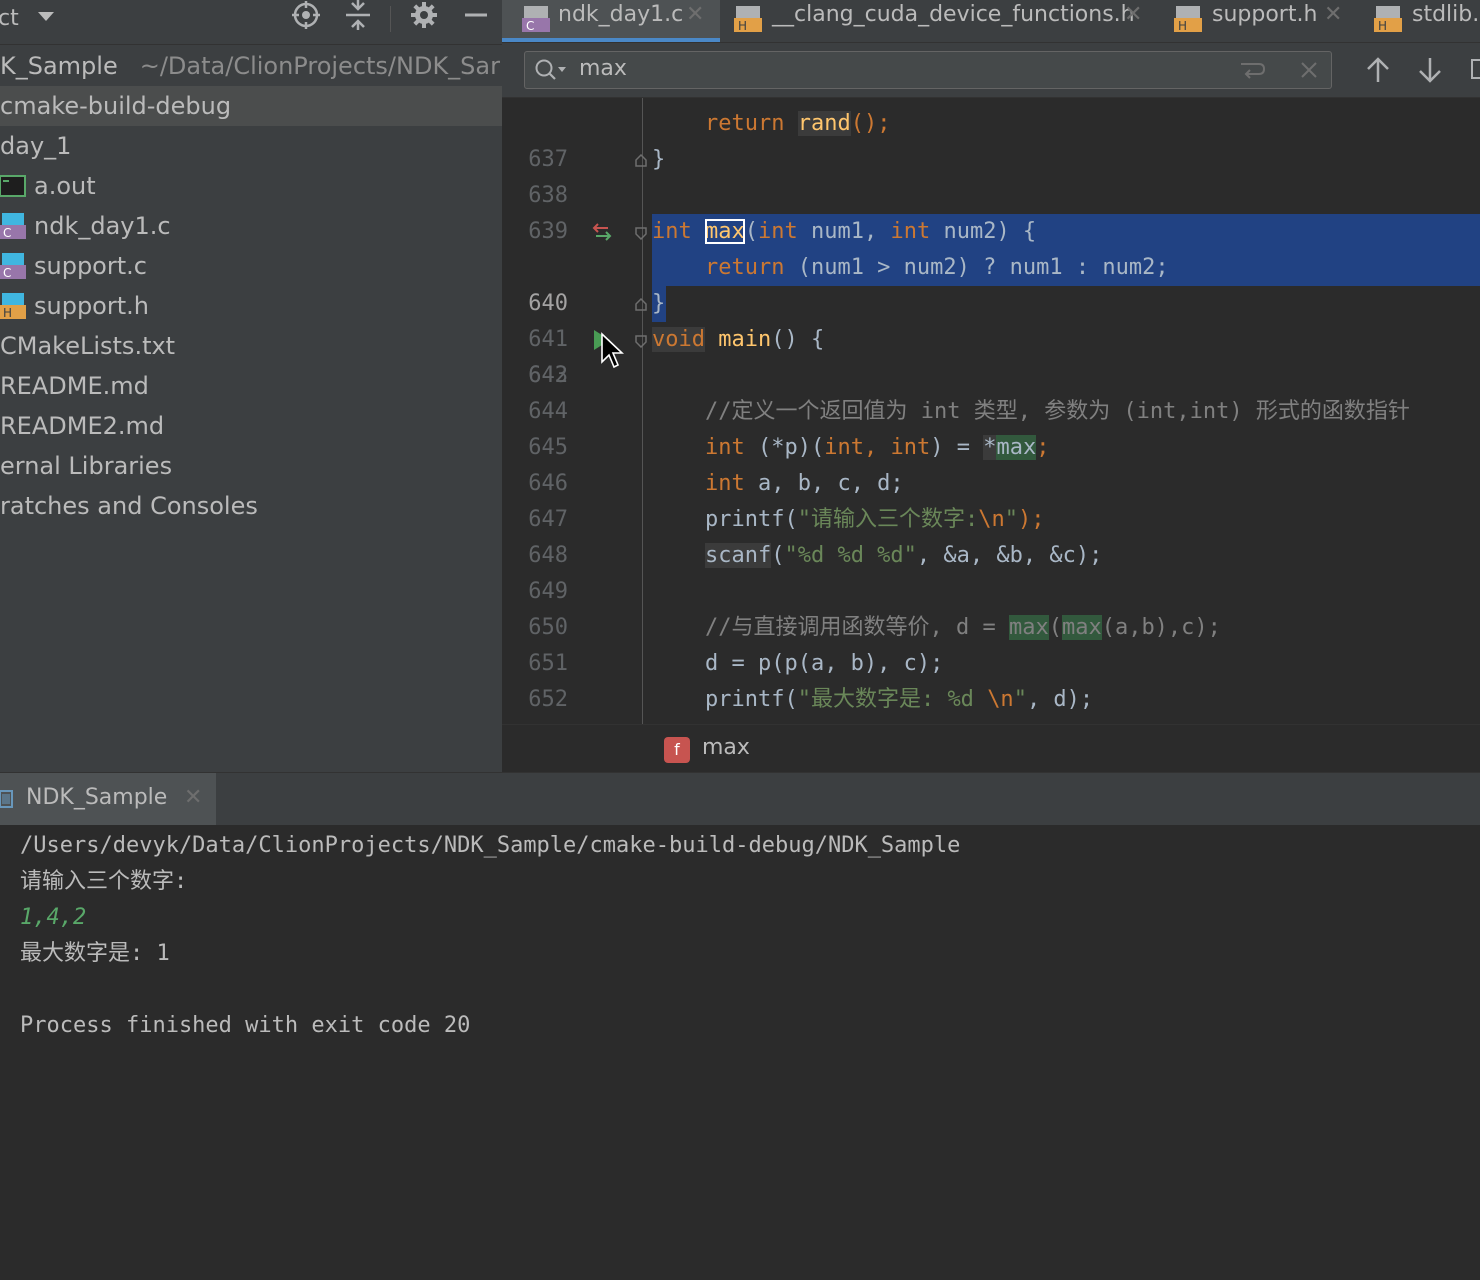 This screenshot has width=1480, height=1280. I want to click on tab-label: support.h, so click(1265, 14).